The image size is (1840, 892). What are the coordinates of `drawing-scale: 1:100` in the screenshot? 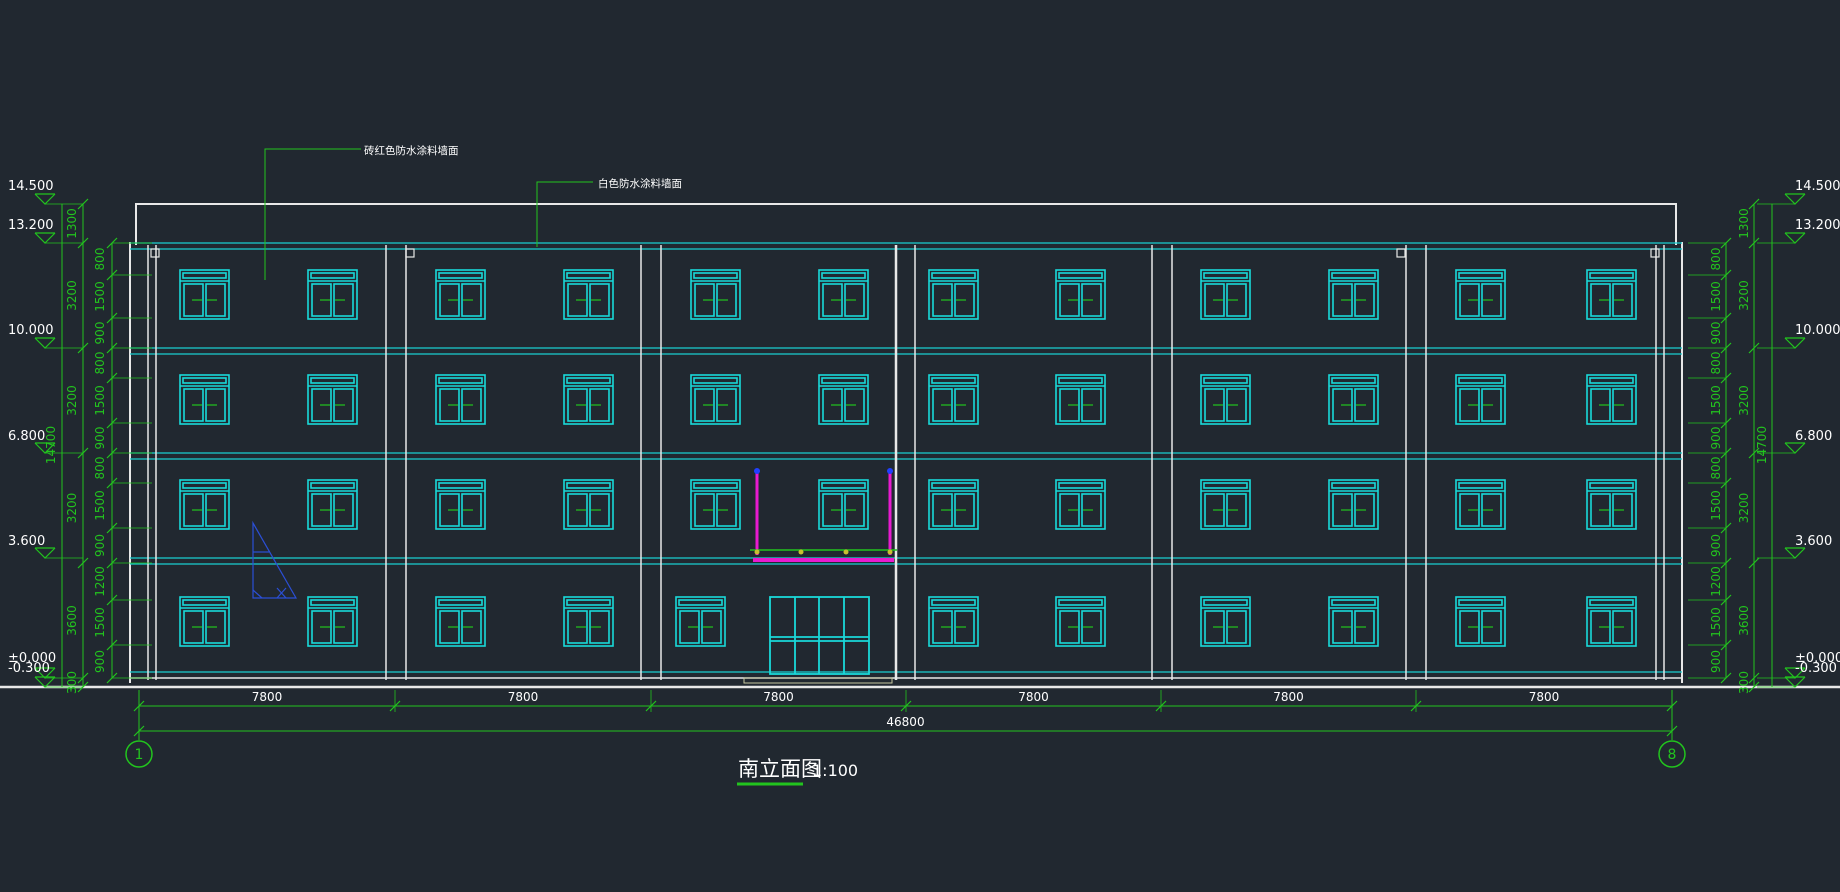 It's located at (835, 770).